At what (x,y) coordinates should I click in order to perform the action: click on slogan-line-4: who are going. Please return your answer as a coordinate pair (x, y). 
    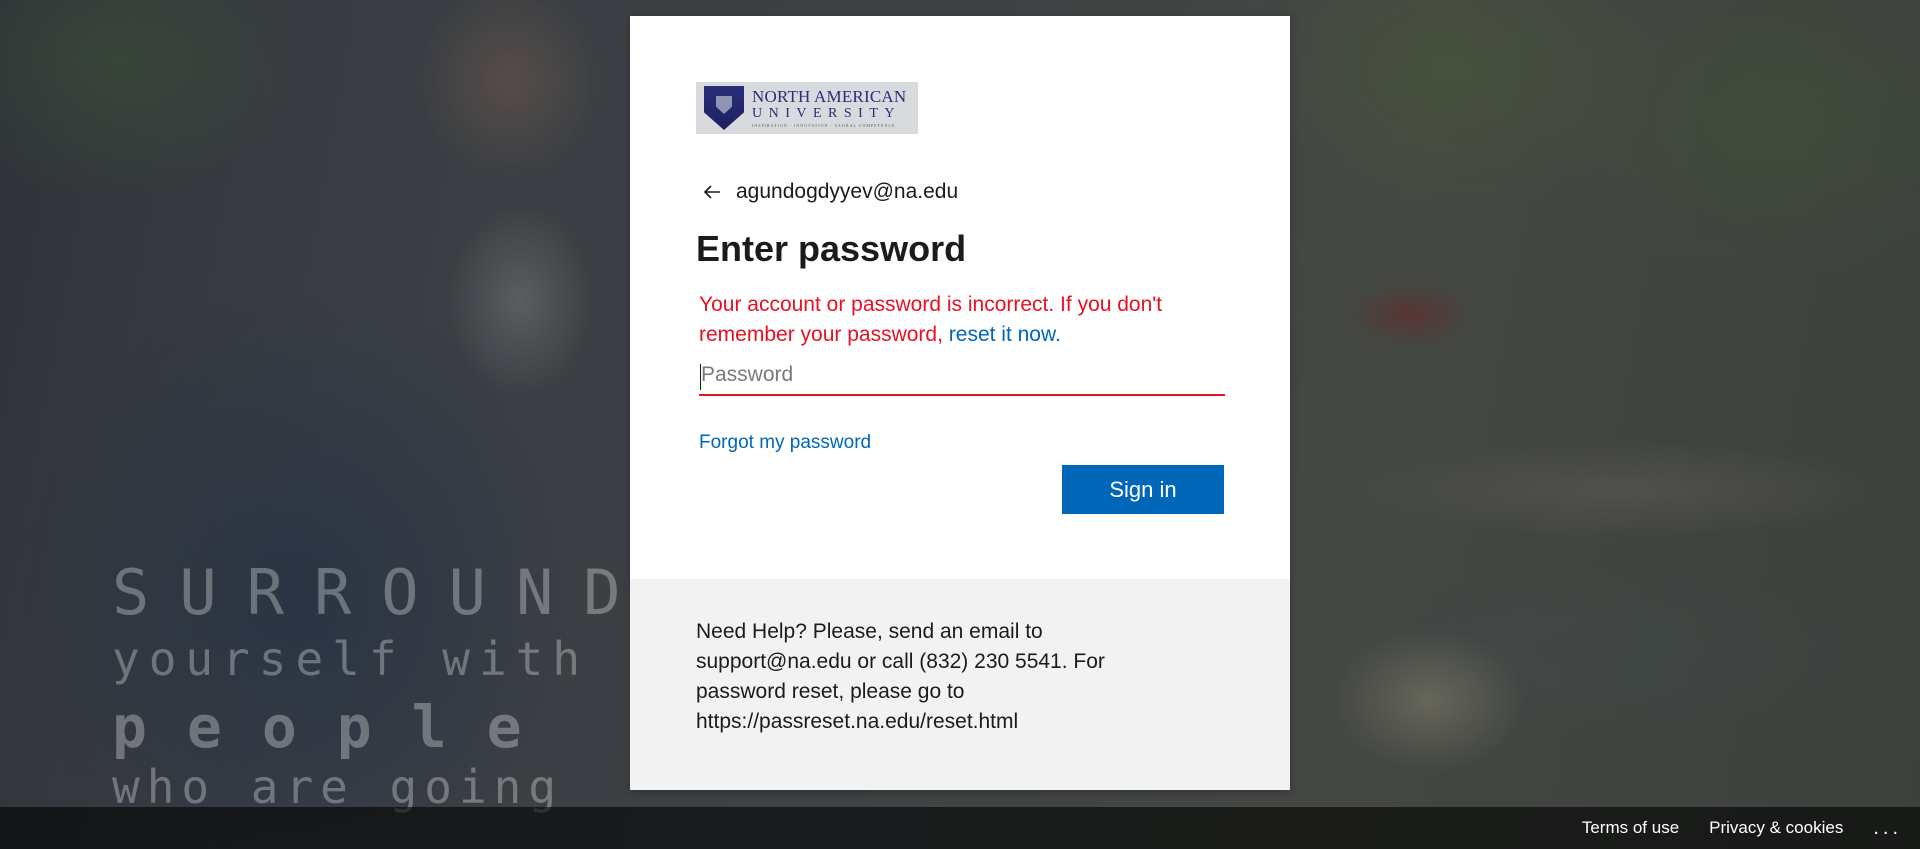
    Looking at the image, I should click on (338, 787).